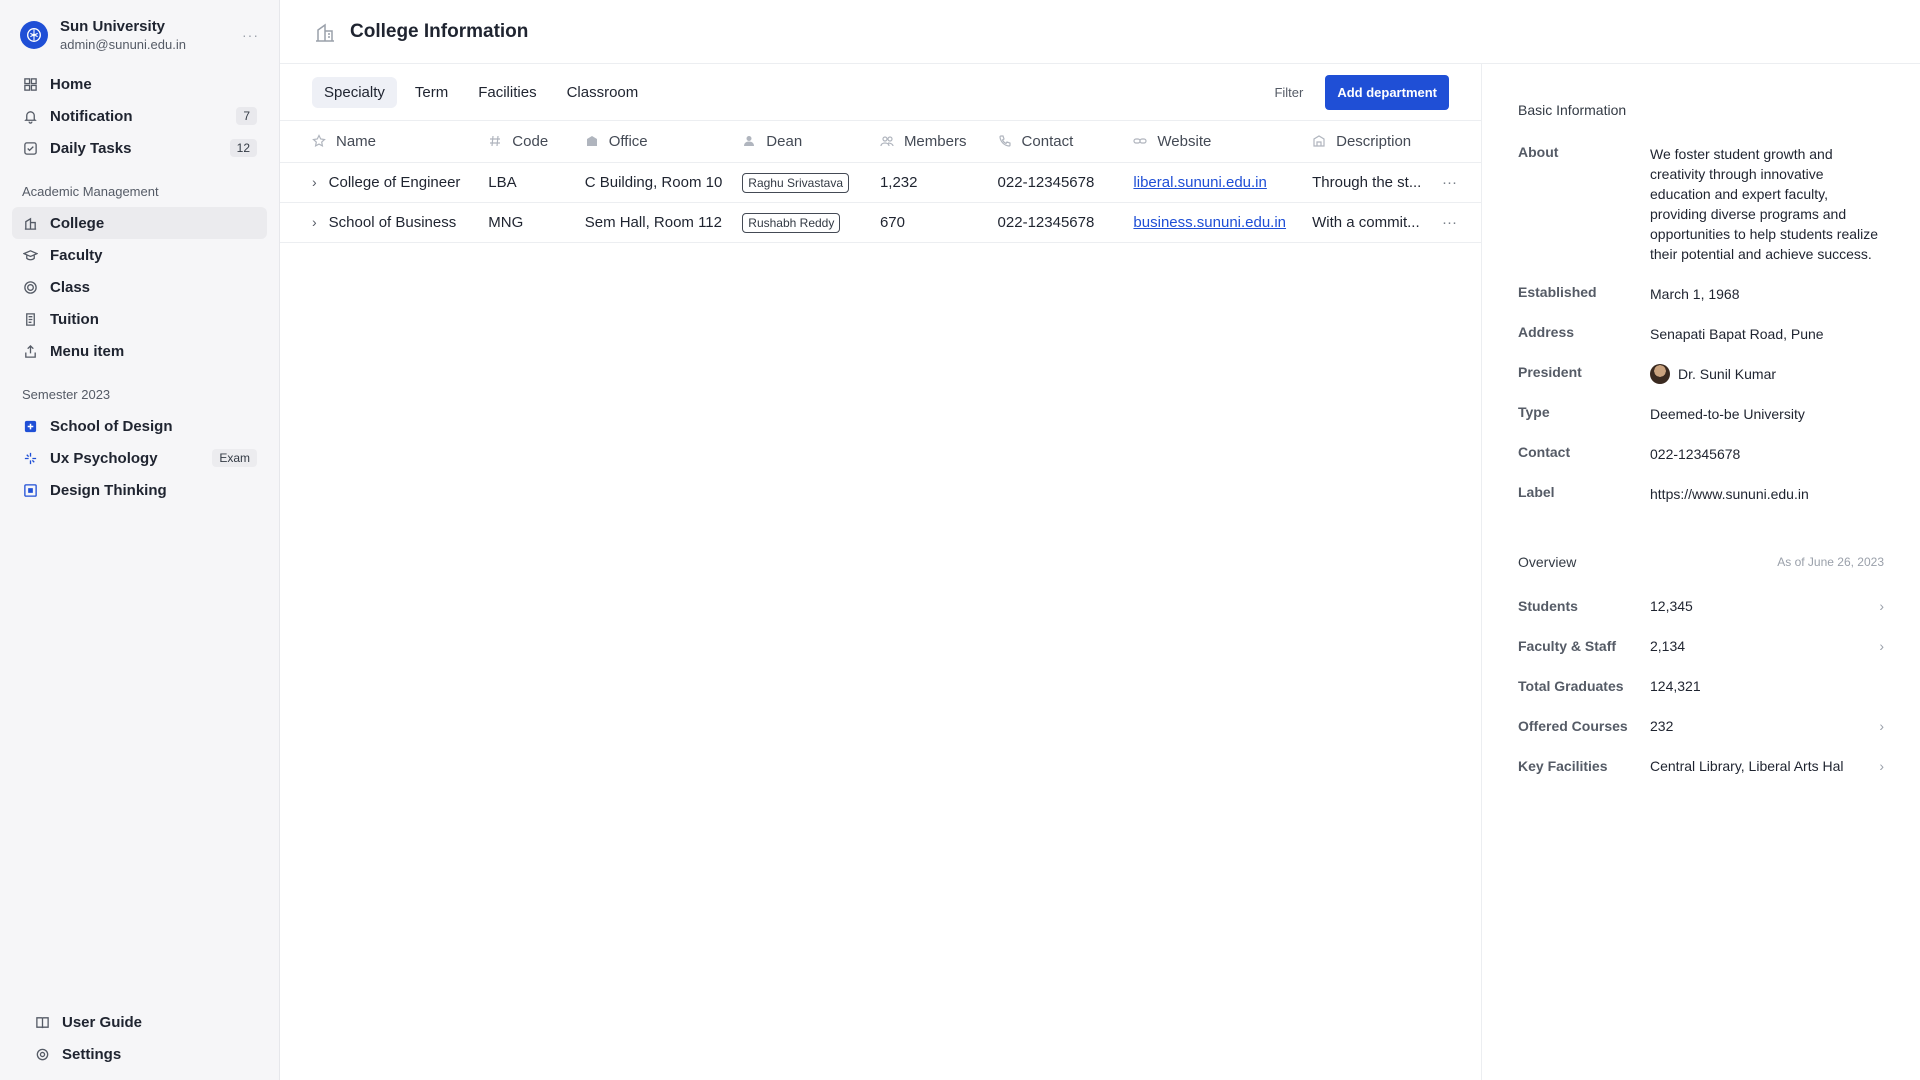 This screenshot has height=1080, width=1920. I want to click on column-header-name: Name, so click(379, 142).